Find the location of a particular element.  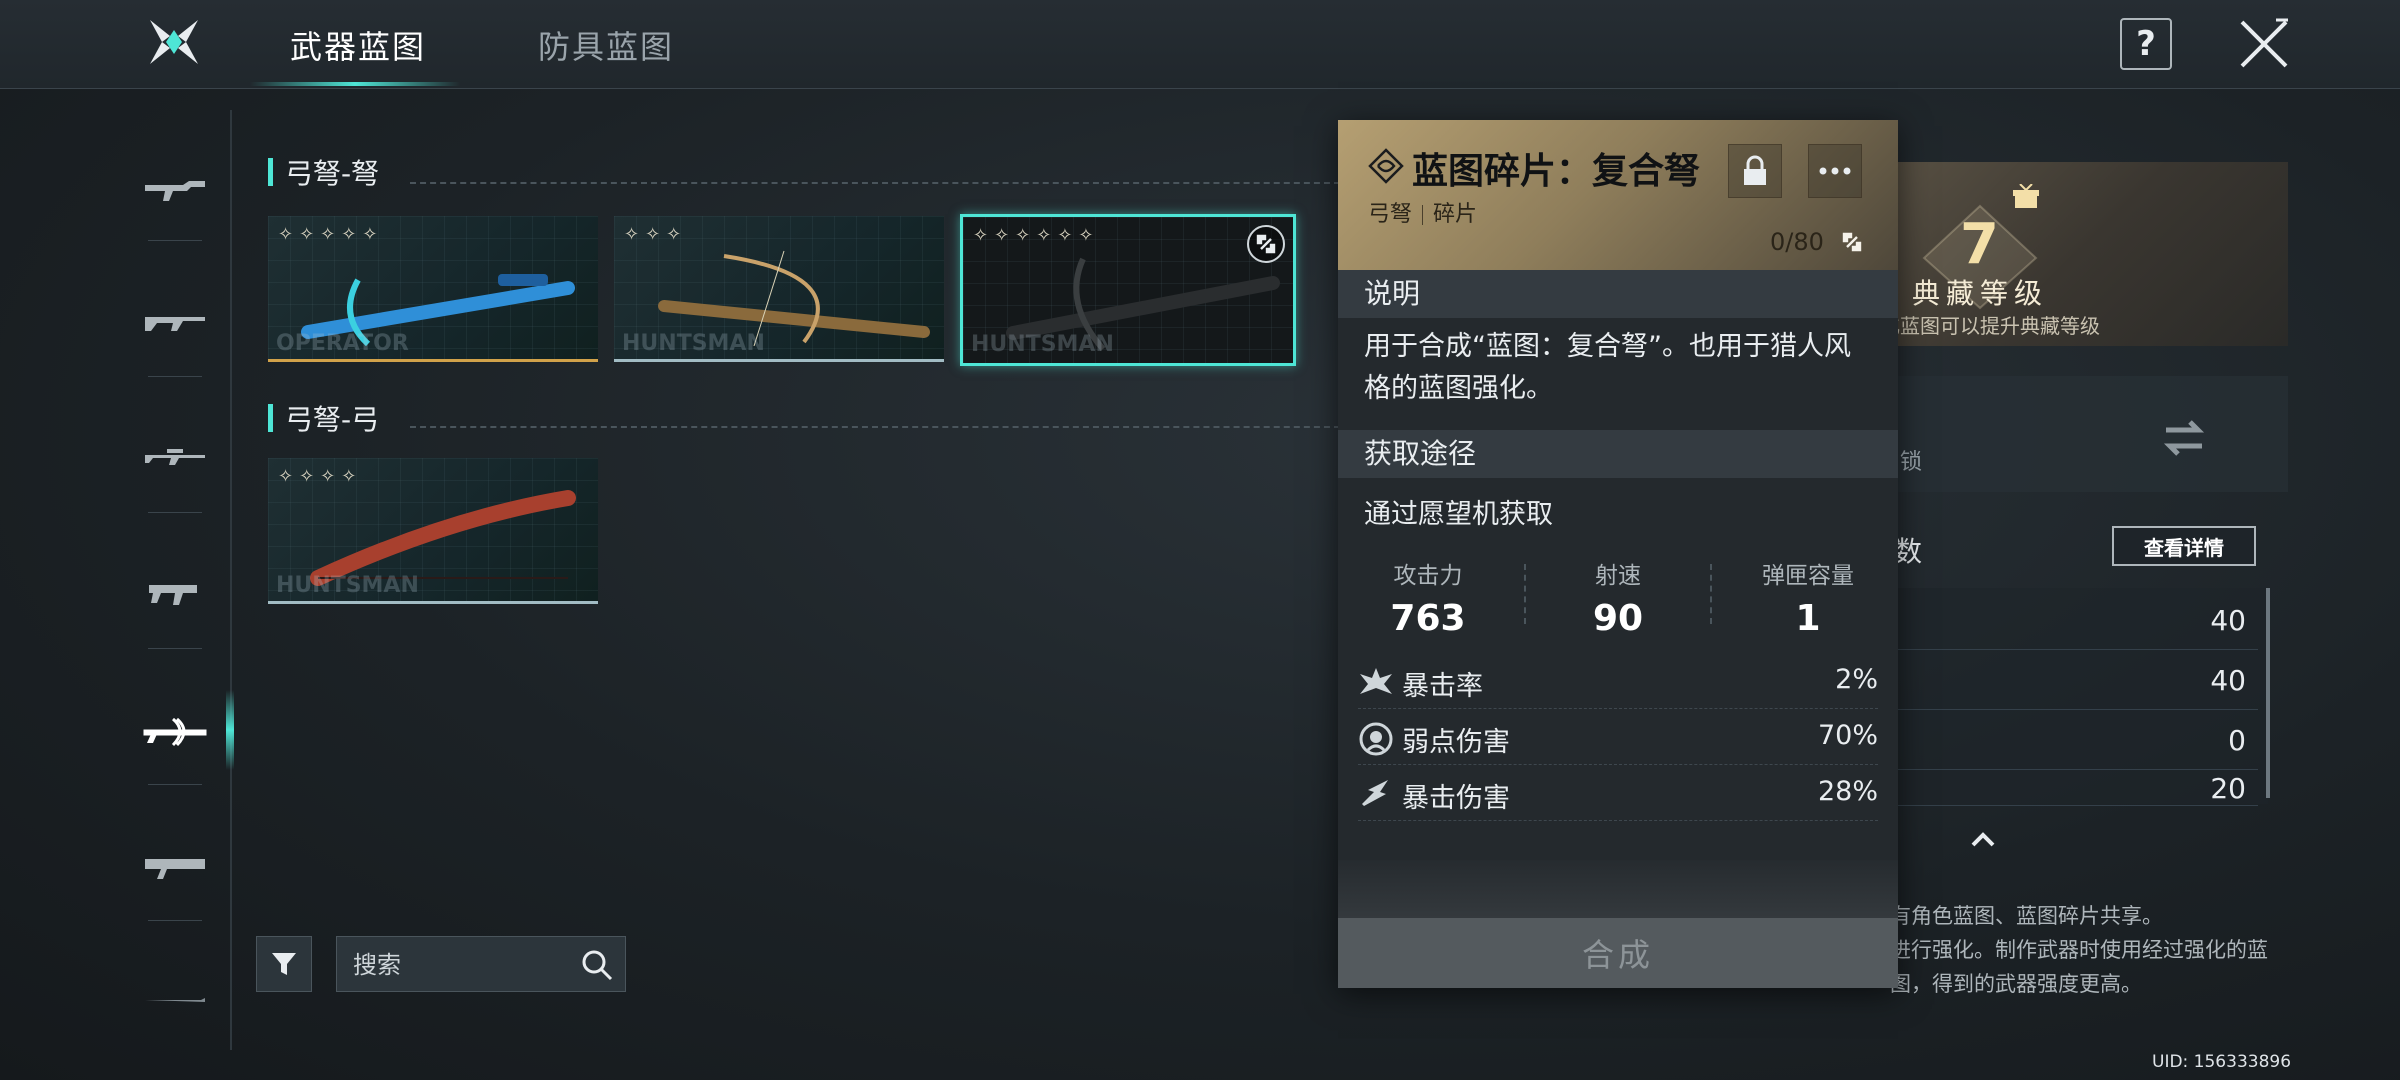

source-header: 获取途径 is located at coordinates (1618, 454).